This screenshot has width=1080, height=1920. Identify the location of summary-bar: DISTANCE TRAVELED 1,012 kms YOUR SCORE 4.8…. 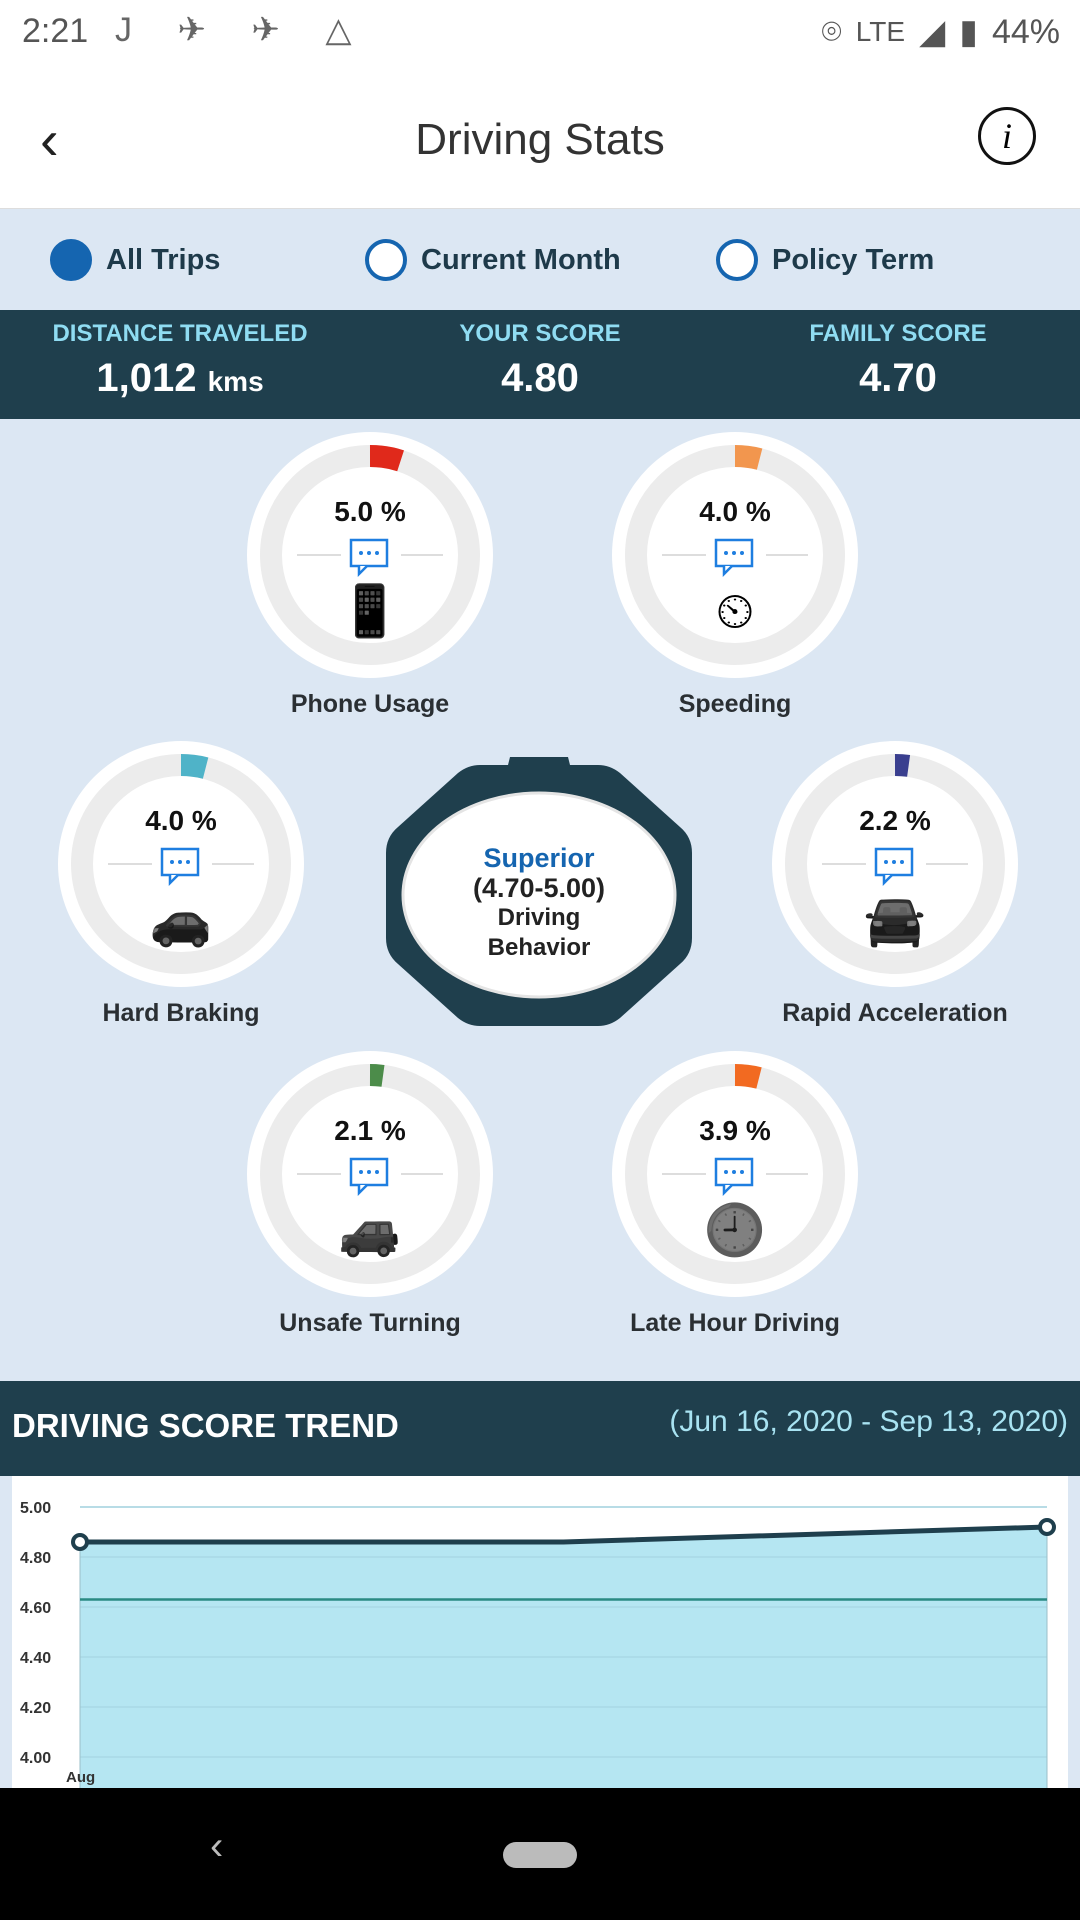
(540, 364).